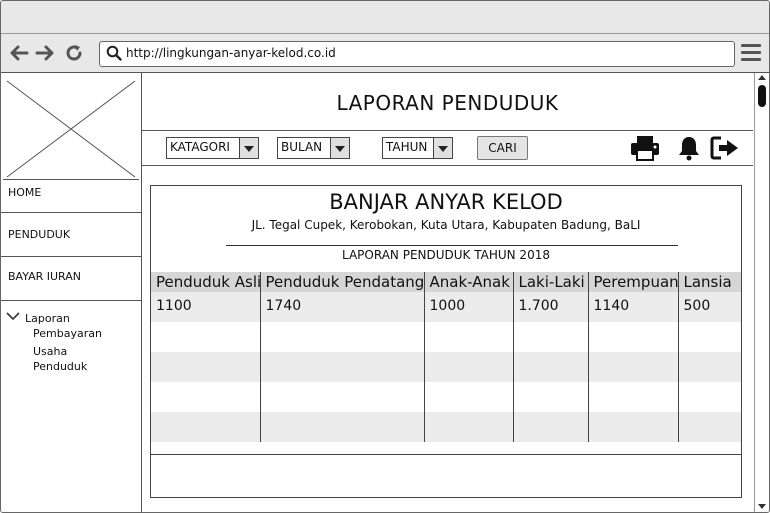  I want to click on table-cell: 1.700, so click(550, 307).